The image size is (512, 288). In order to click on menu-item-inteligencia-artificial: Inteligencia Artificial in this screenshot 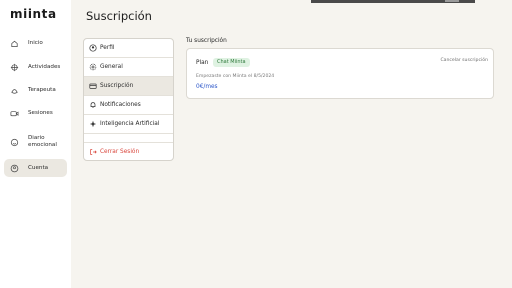, I will do `click(128, 124)`.